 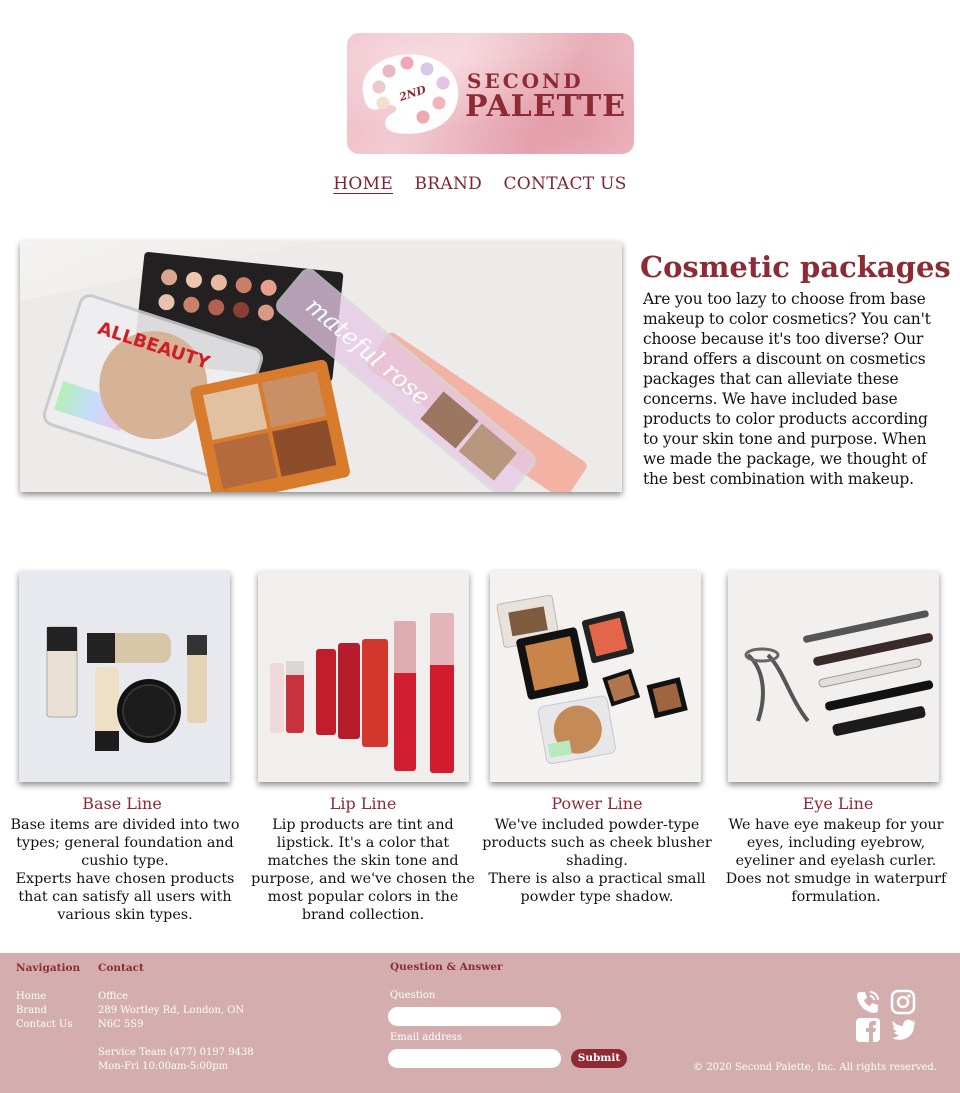 What do you see at coordinates (363, 676) in the screenshot?
I see `lip-line-image` at bounding box center [363, 676].